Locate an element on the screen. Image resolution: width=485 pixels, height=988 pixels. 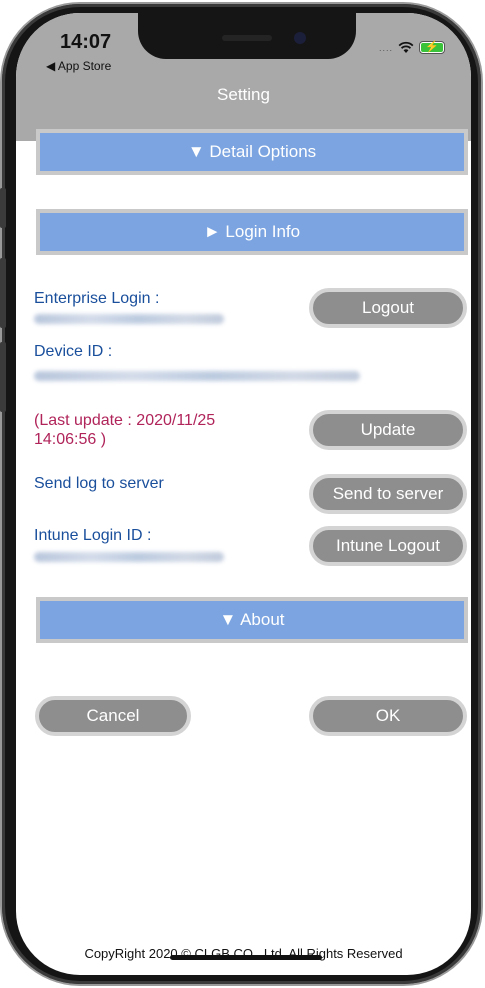
status-time: 14:07 is located at coordinates (86, 42).